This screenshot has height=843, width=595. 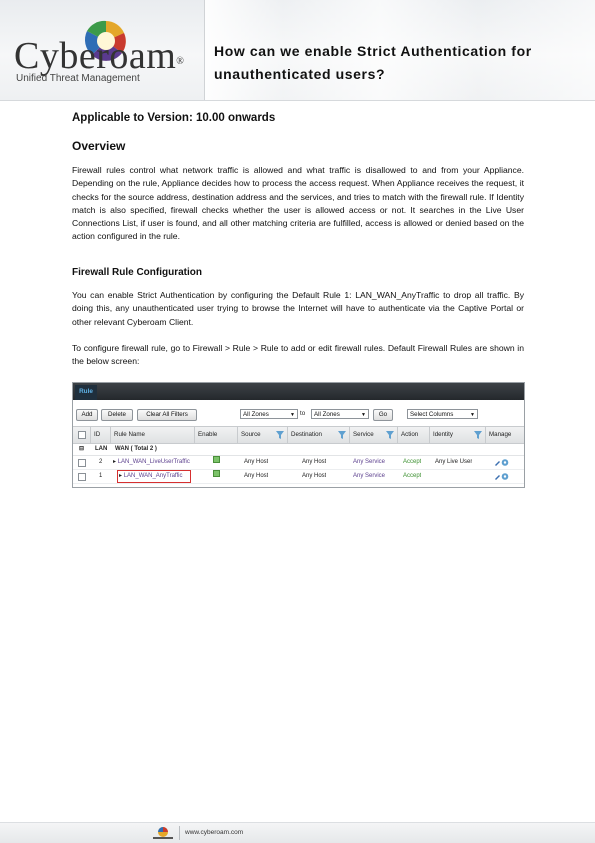 I want to click on zone-from-select: All Zones ▼, so click(x=269, y=414).